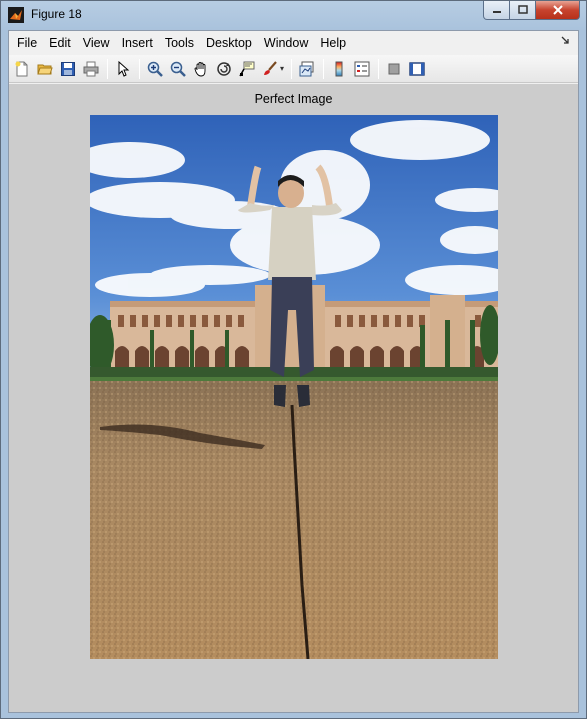 This screenshot has width=587, height=719. I want to click on zoom-out-button, so click(178, 69).